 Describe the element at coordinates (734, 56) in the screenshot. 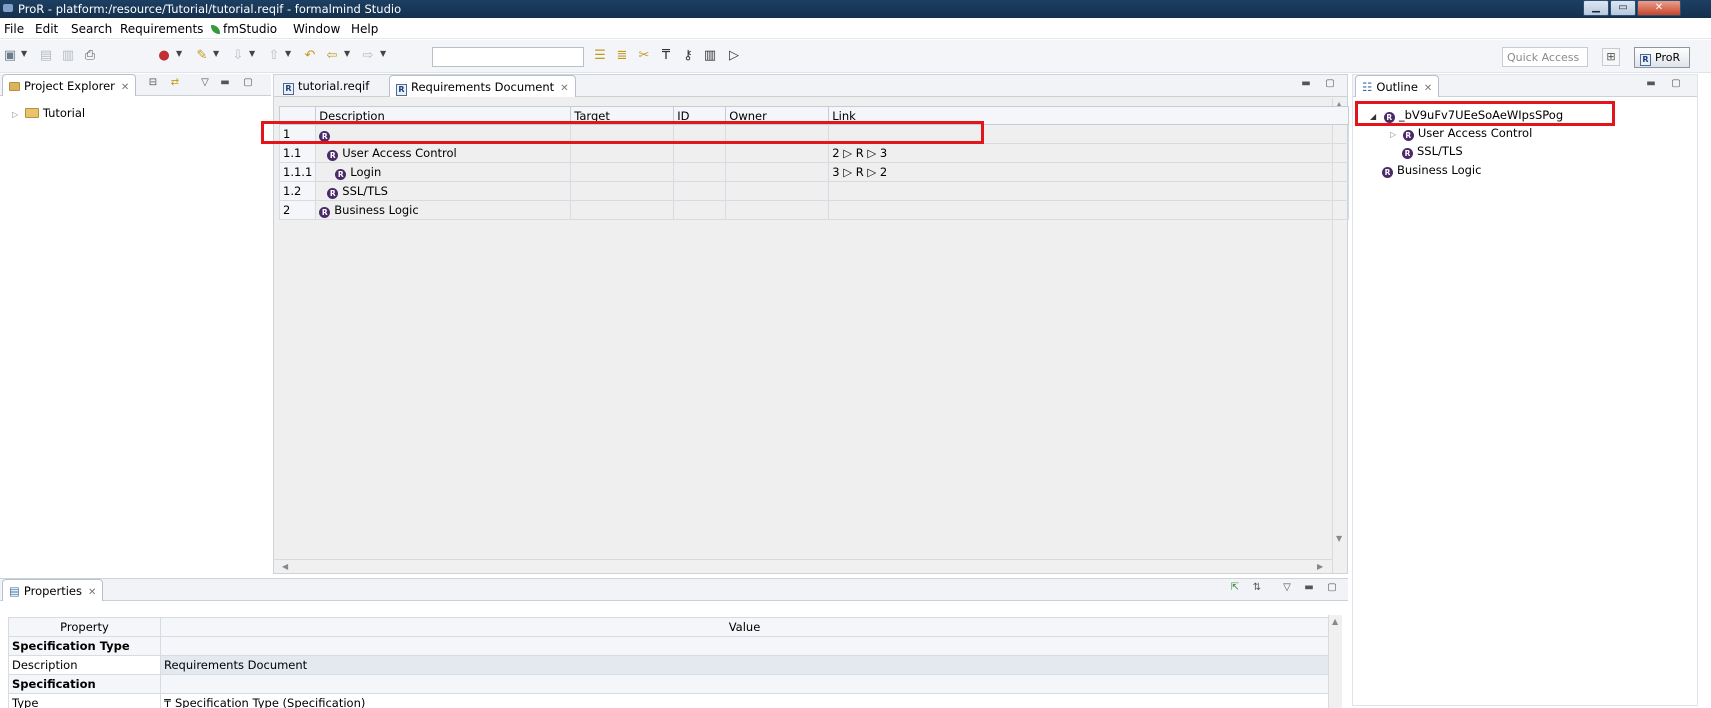

I see `play-icon: ▷` at that location.